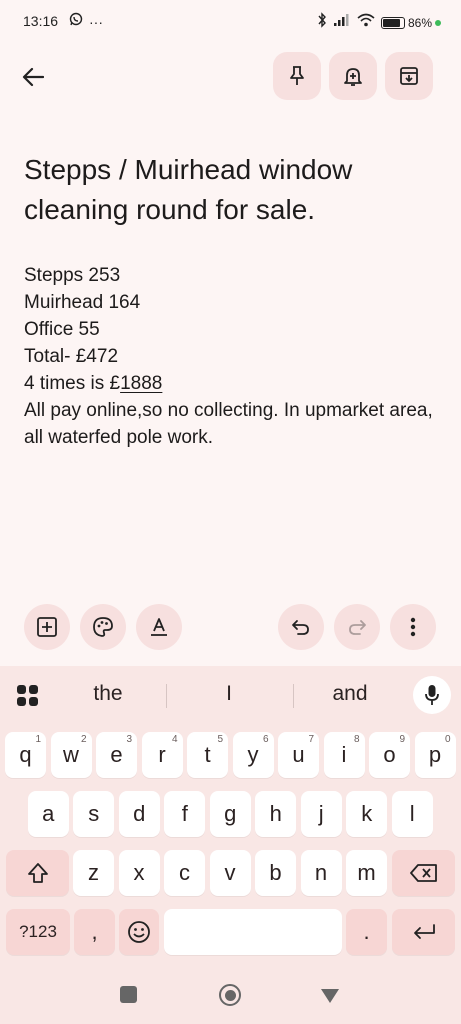 This screenshot has height=1024, width=461. I want to click on backspace-key, so click(423, 873).